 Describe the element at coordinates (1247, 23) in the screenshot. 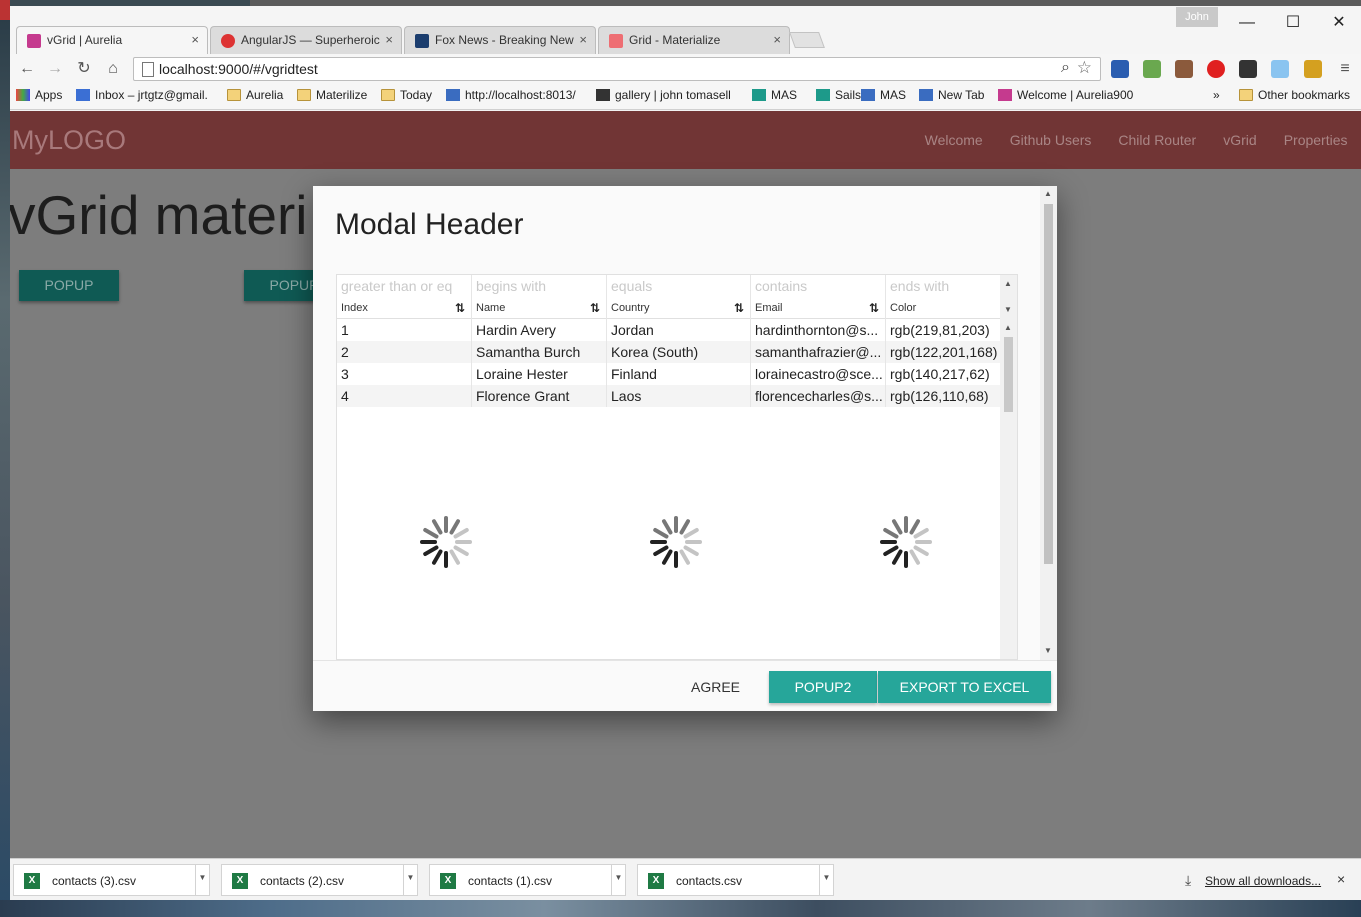

I see `minimize-icon: —` at that location.